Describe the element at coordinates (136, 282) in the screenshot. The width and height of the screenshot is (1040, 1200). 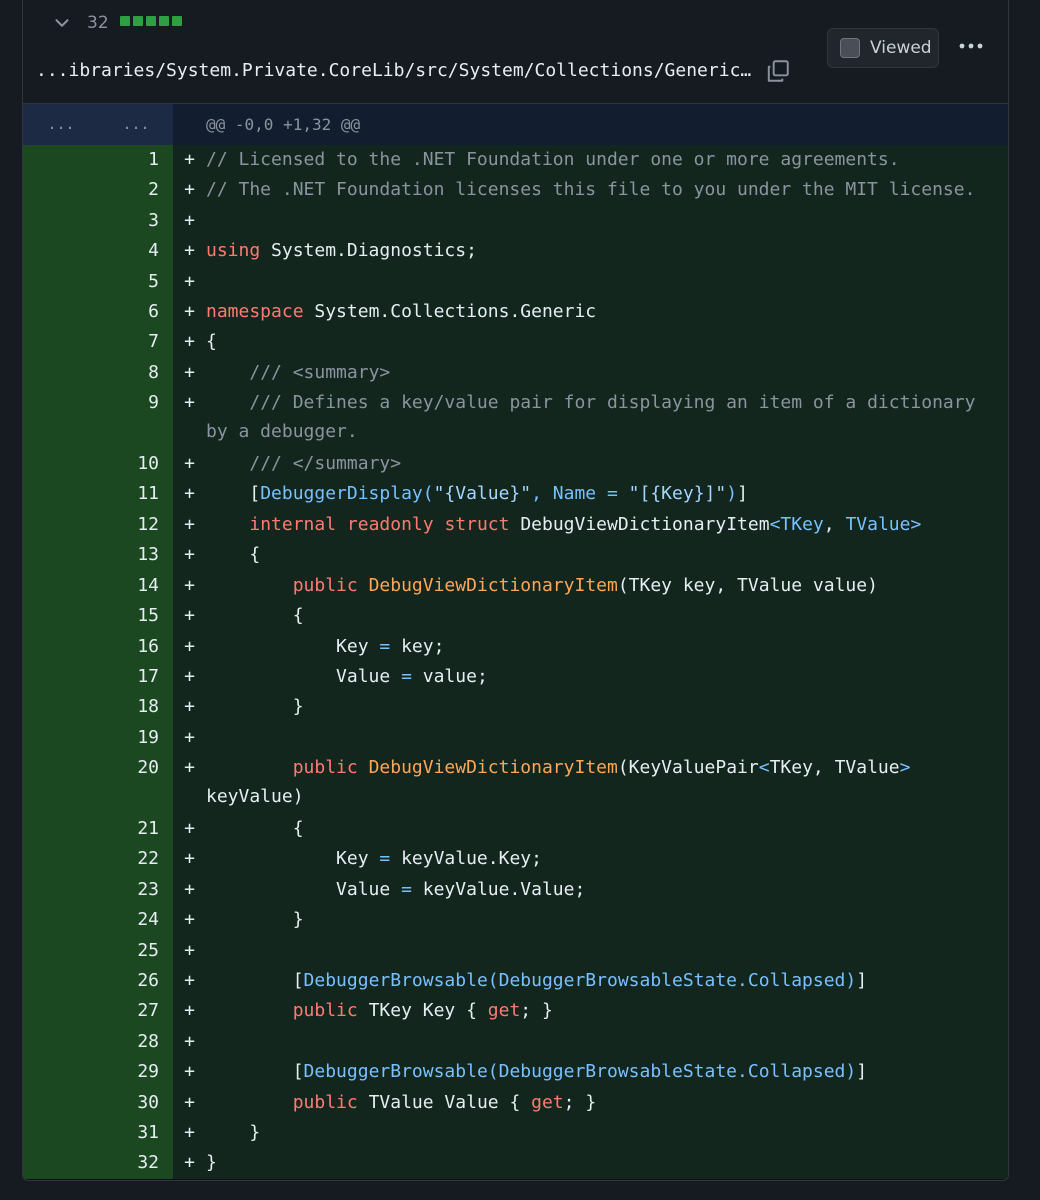
I see `new-line-number: 5` at that location.